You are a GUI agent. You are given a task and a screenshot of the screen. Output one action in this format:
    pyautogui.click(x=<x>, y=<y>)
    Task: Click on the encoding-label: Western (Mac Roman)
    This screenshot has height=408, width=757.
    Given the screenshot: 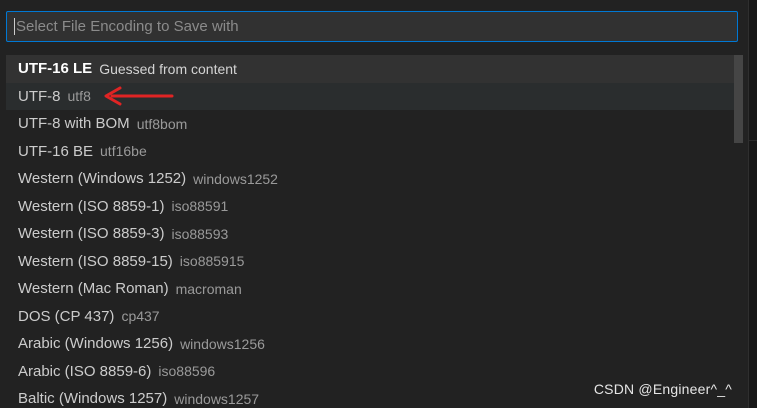 What is the action you would take?
    pyautogui.click(x=93, y=289)
    